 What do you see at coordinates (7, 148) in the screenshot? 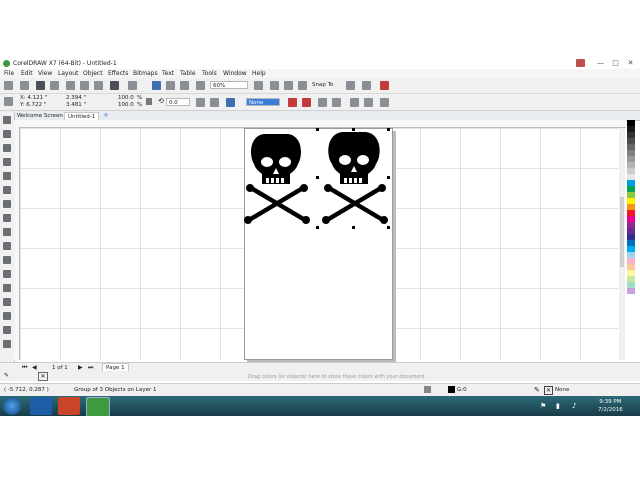
I see `crop-tool-icon` at bounding box center [7, 148].